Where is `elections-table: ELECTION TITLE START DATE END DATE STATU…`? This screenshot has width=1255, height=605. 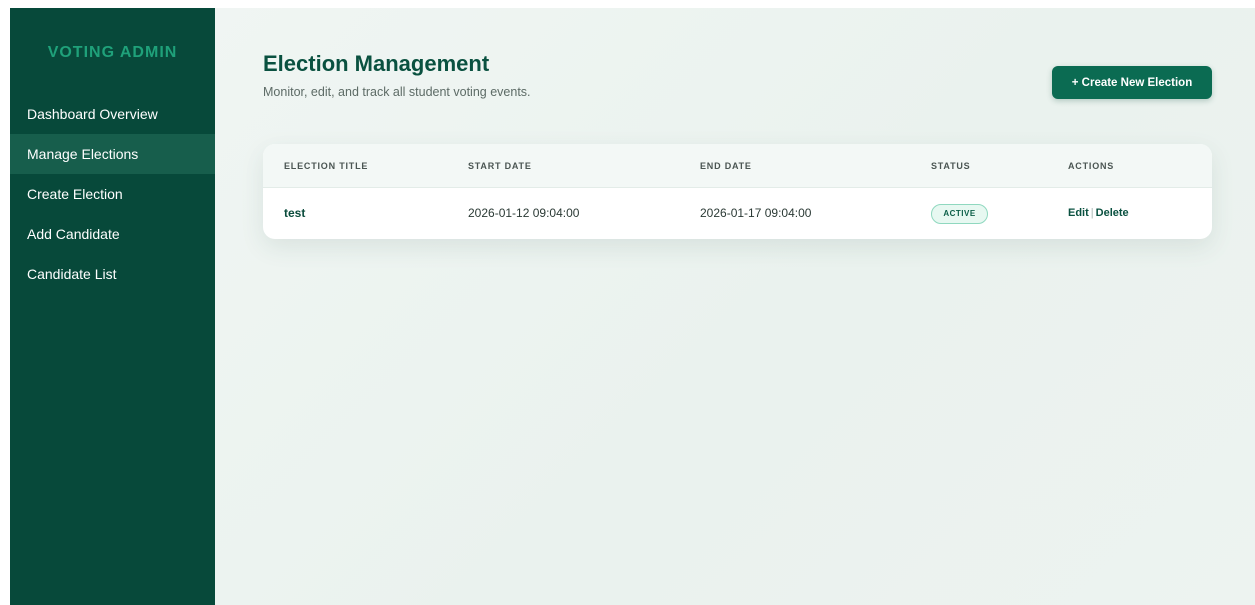
elections-table: ELECTION TITLE START DATE END DATE STATU… is located at coordinates (737, 191).